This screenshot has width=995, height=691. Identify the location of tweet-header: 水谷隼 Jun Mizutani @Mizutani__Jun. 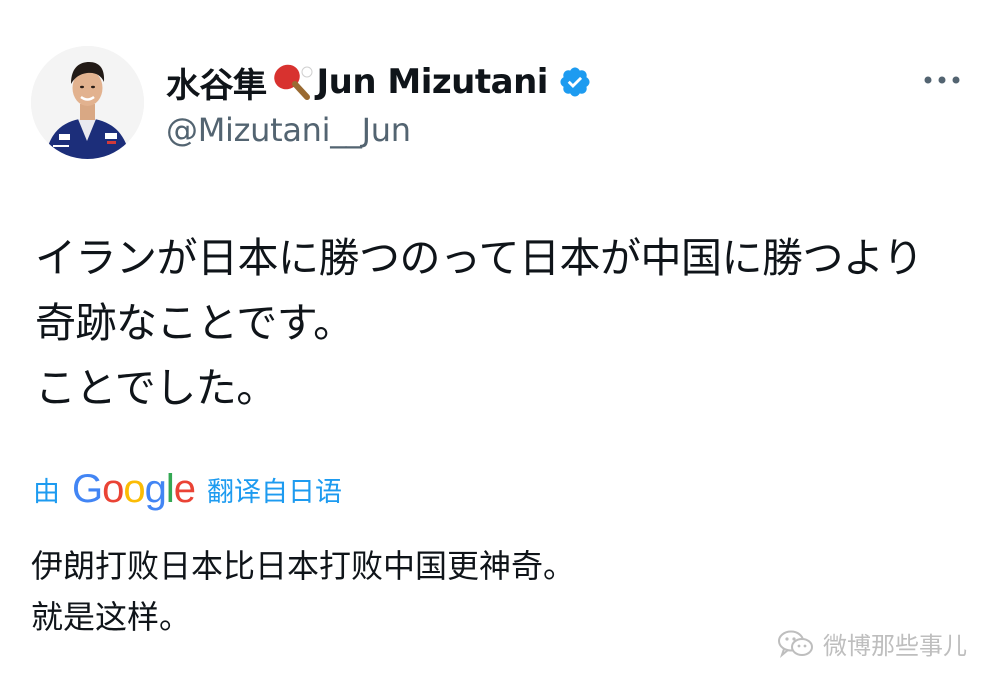
(379, 103).